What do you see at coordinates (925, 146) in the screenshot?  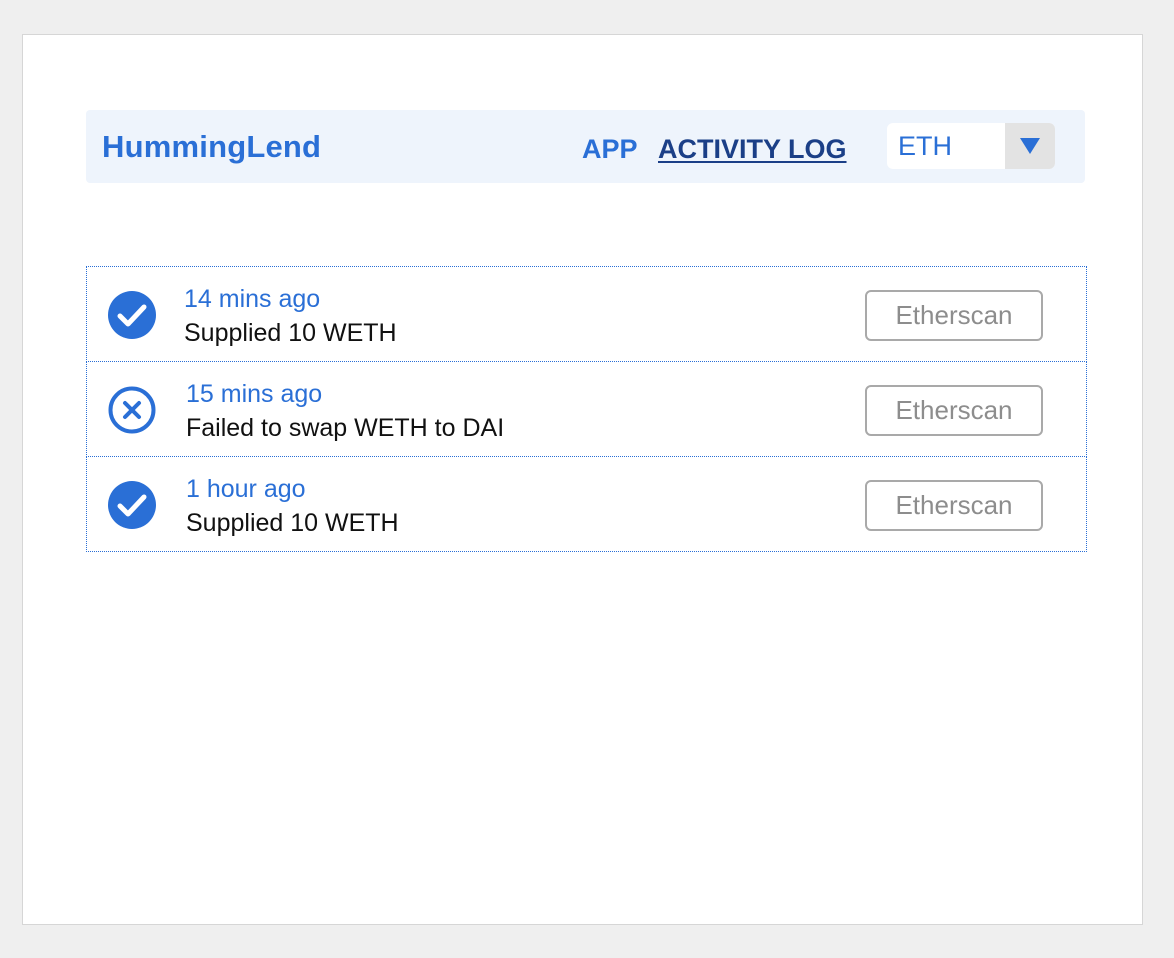 I see `network-select-value: ETH` at bounding box center [925, 146].